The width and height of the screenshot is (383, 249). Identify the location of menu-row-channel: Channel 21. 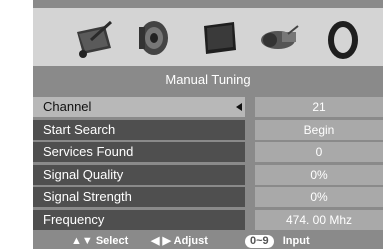
(208, 107).